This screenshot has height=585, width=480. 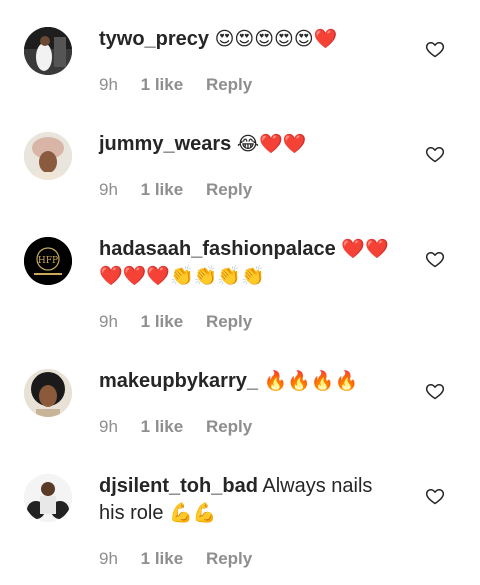 I want to click on comment-text: 😂❤️❤️, so click(x=271, y=144).